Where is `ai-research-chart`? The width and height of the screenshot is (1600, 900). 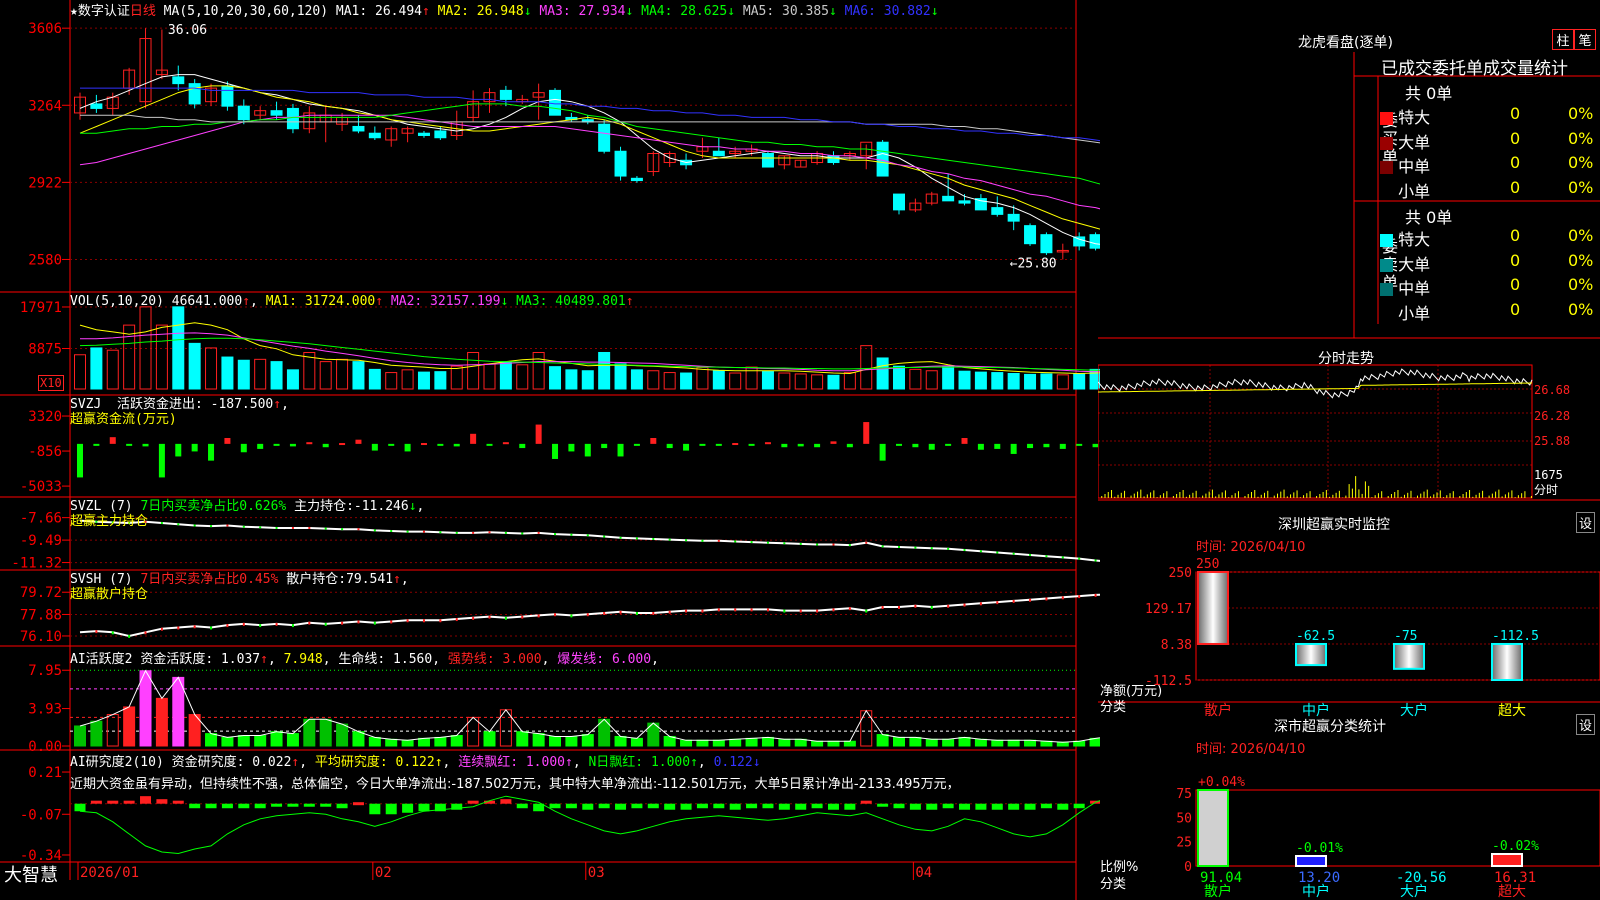
ai-research-chart is located at coordinates (585, 825).